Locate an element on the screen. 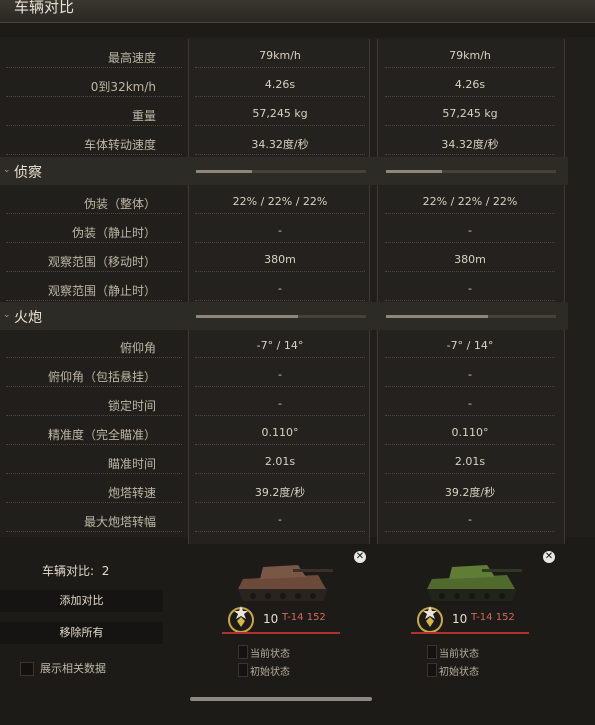 The width and height of the screenshot is (595, 725). stat-row: 伪装（静止时） - - is located at coordinates (284, 232).